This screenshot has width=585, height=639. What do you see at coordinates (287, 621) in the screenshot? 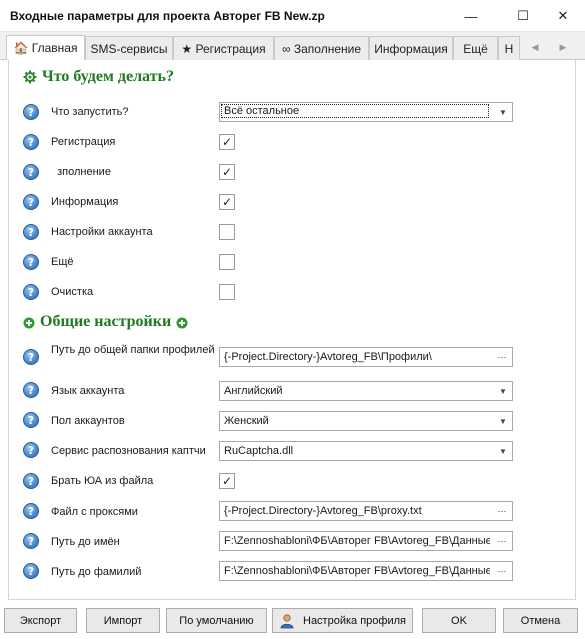
I see `user-icon` at bounding box center [287, 621].